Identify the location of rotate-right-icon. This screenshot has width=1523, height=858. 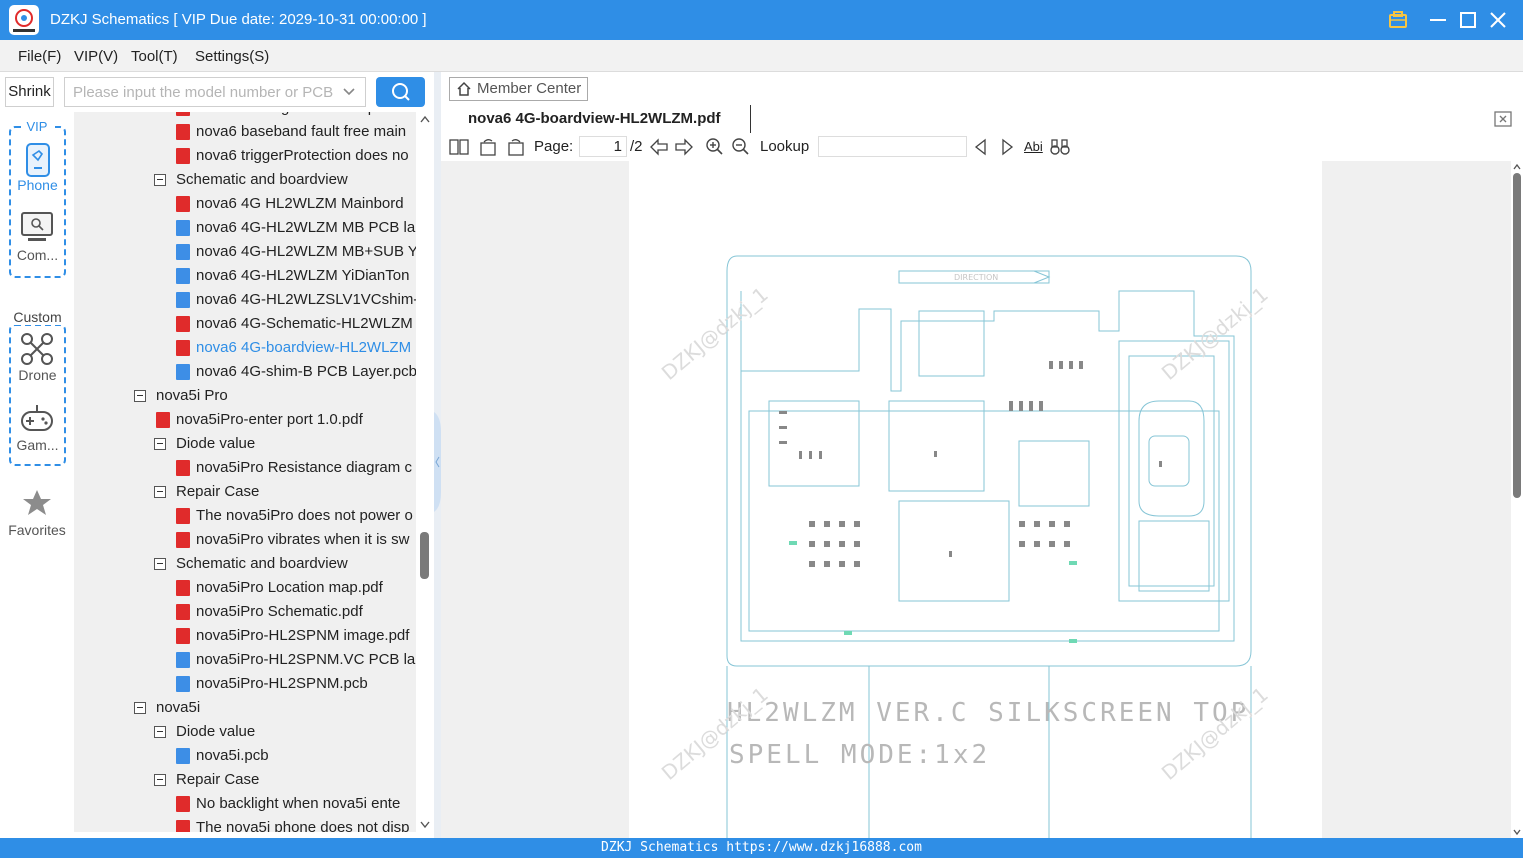
(515, 147).